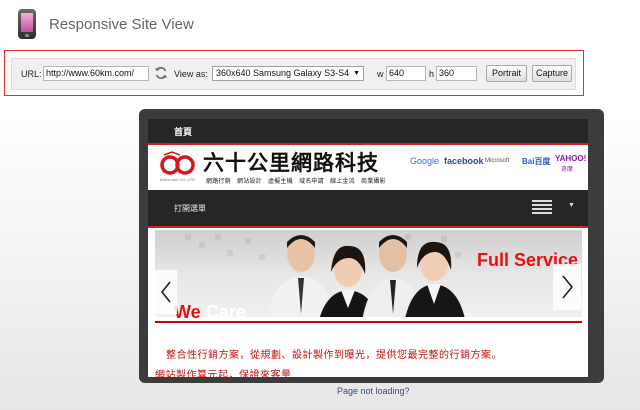  I want to click on height-label: h, so click(432, 74).